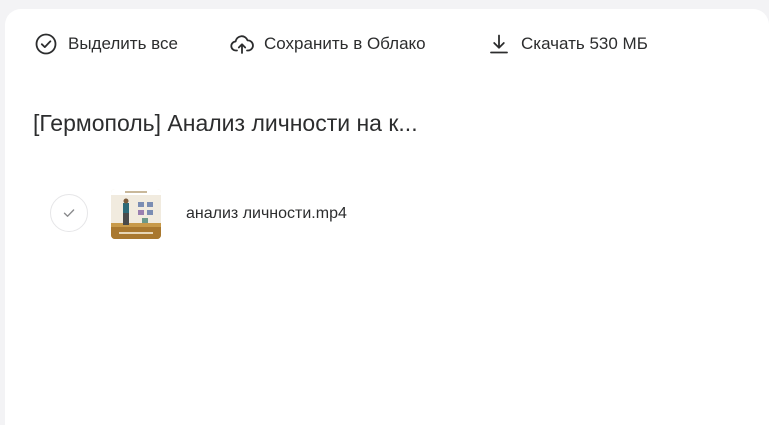  What do you see at coordinates (584, 43) in the screenshot?
I see `download-label: Скачать 530 МБ` at bounding box center [584, 43].